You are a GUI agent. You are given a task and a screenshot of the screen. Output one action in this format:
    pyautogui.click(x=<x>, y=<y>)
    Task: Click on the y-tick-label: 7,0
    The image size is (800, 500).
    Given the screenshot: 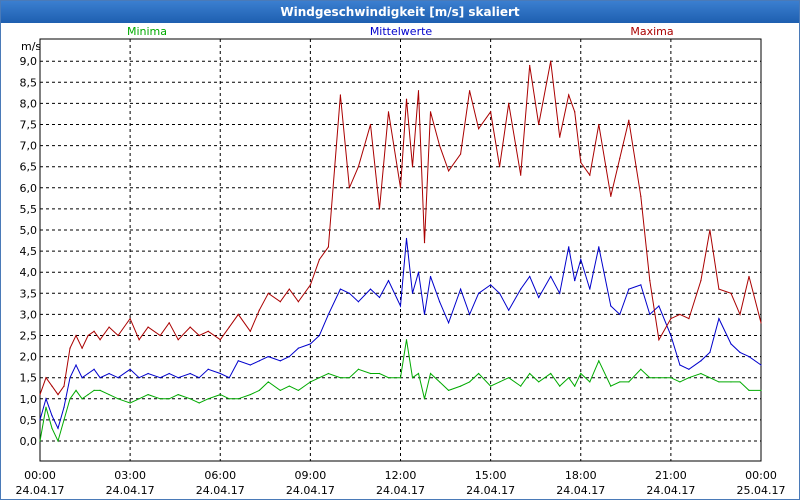 What is the action you would take?
    pyautogui.click(x=29, y=146)
    